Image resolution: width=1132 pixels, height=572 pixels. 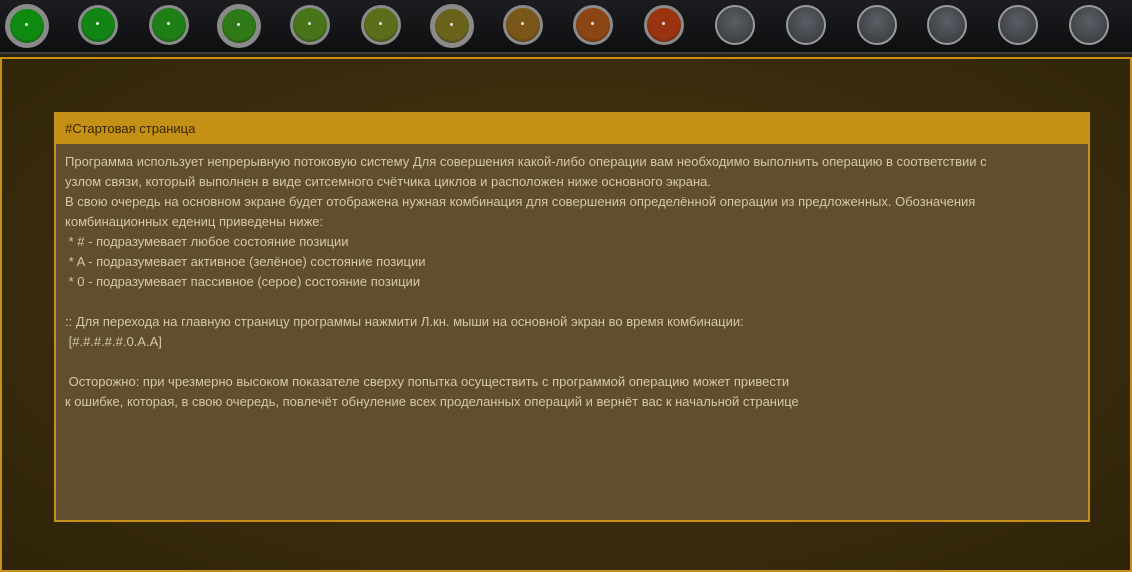 I want to click on led-3-indicator, so click(x=168, y=25).